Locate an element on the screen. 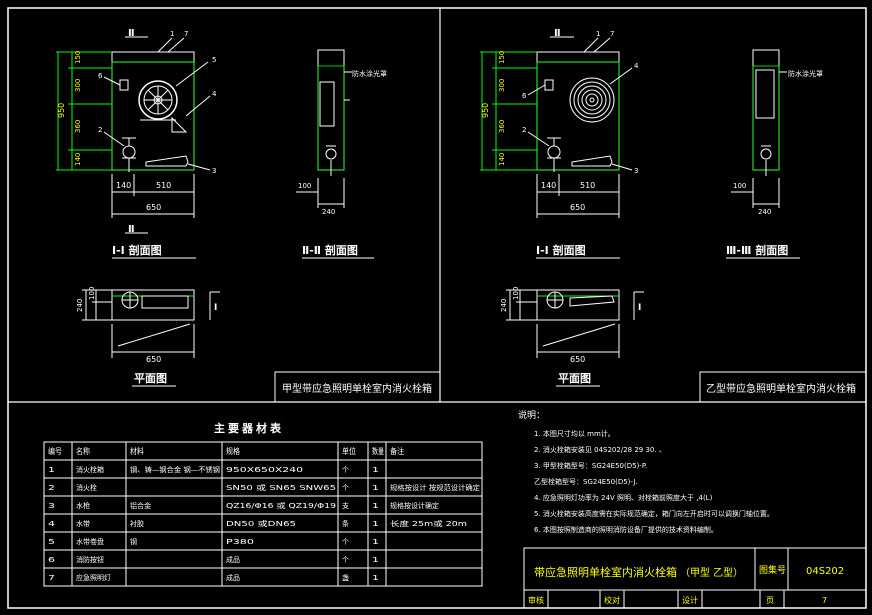 The width and height of the screenshot is (872, 615). callout-1-a: 1 is located at coordinates (172, 34).